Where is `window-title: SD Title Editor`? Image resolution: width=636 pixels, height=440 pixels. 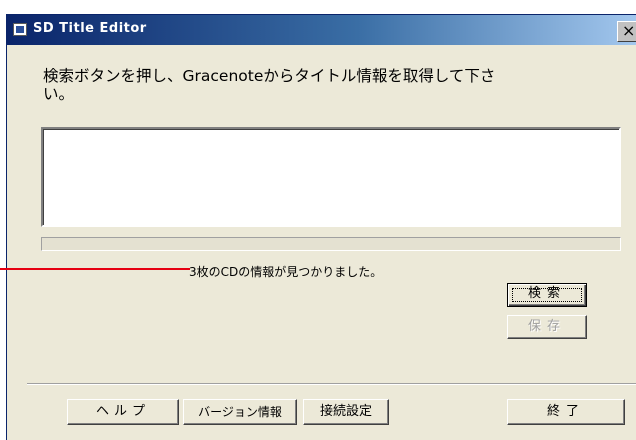
window-title: SD Title Editor is located at coordinates (90, 28).